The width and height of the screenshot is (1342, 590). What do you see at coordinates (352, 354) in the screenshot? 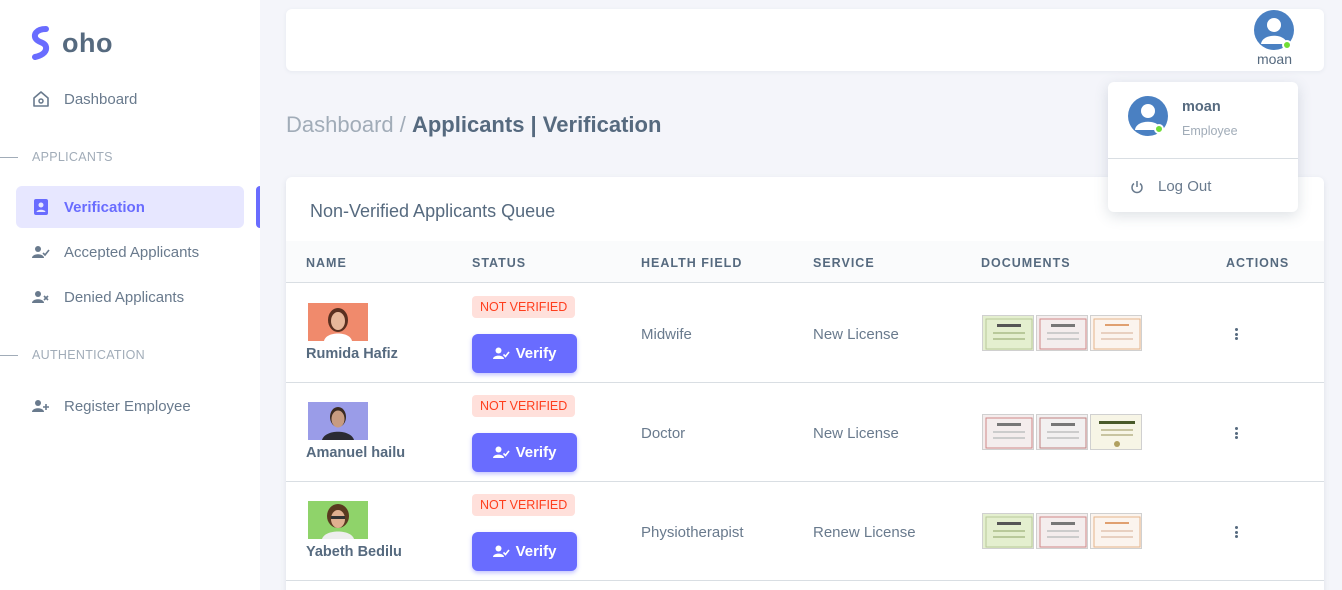
I see `applicant-name: Rumida Hafiz` at bounding box center [352, 354].